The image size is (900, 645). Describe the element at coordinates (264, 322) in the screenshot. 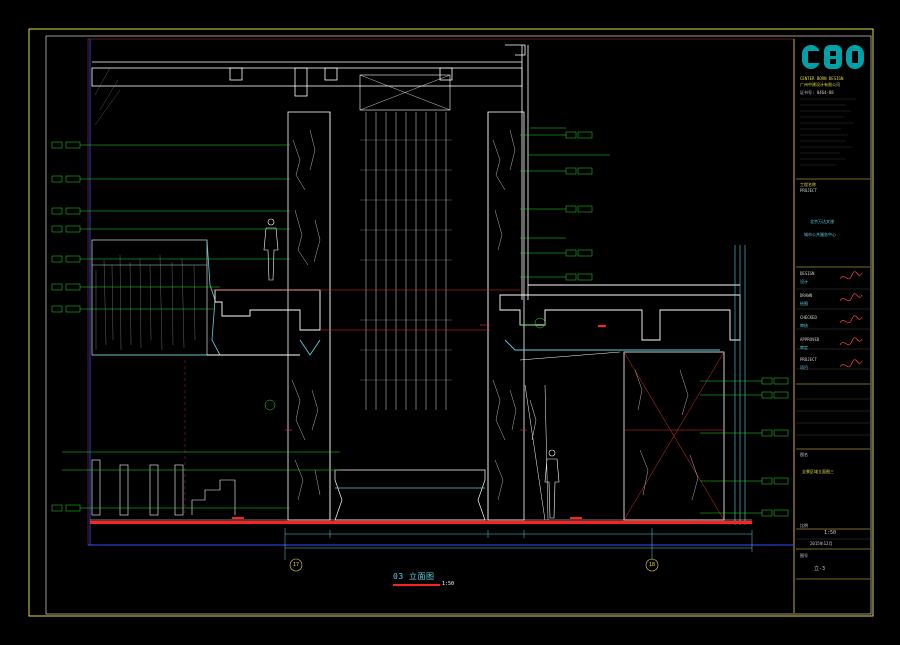

I see `left-balcony-beam` at that location.